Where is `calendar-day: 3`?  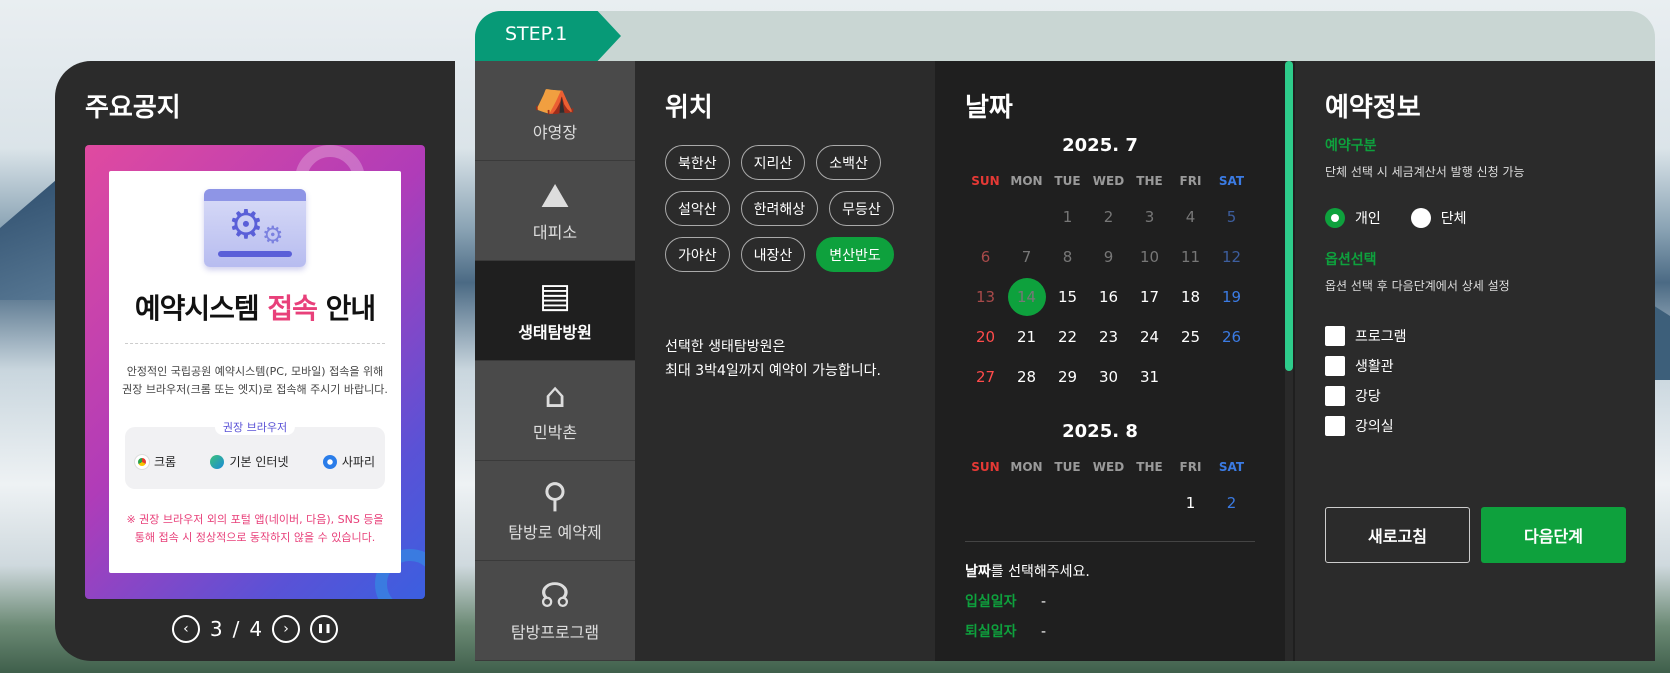 calendar-day: 3 is located at coordinates (1149, 217).